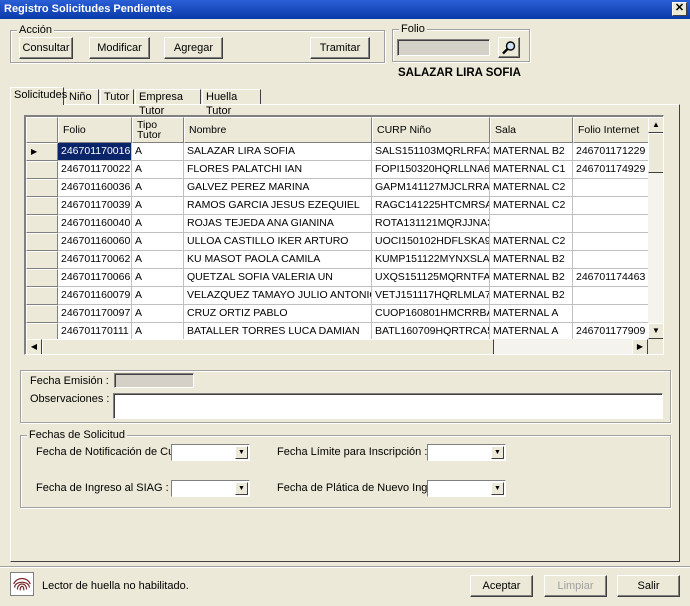 Image resolution: width=690 pixels, height=606 pixels. I want to click on scroll-right-button: ▶, so click(640, 346).